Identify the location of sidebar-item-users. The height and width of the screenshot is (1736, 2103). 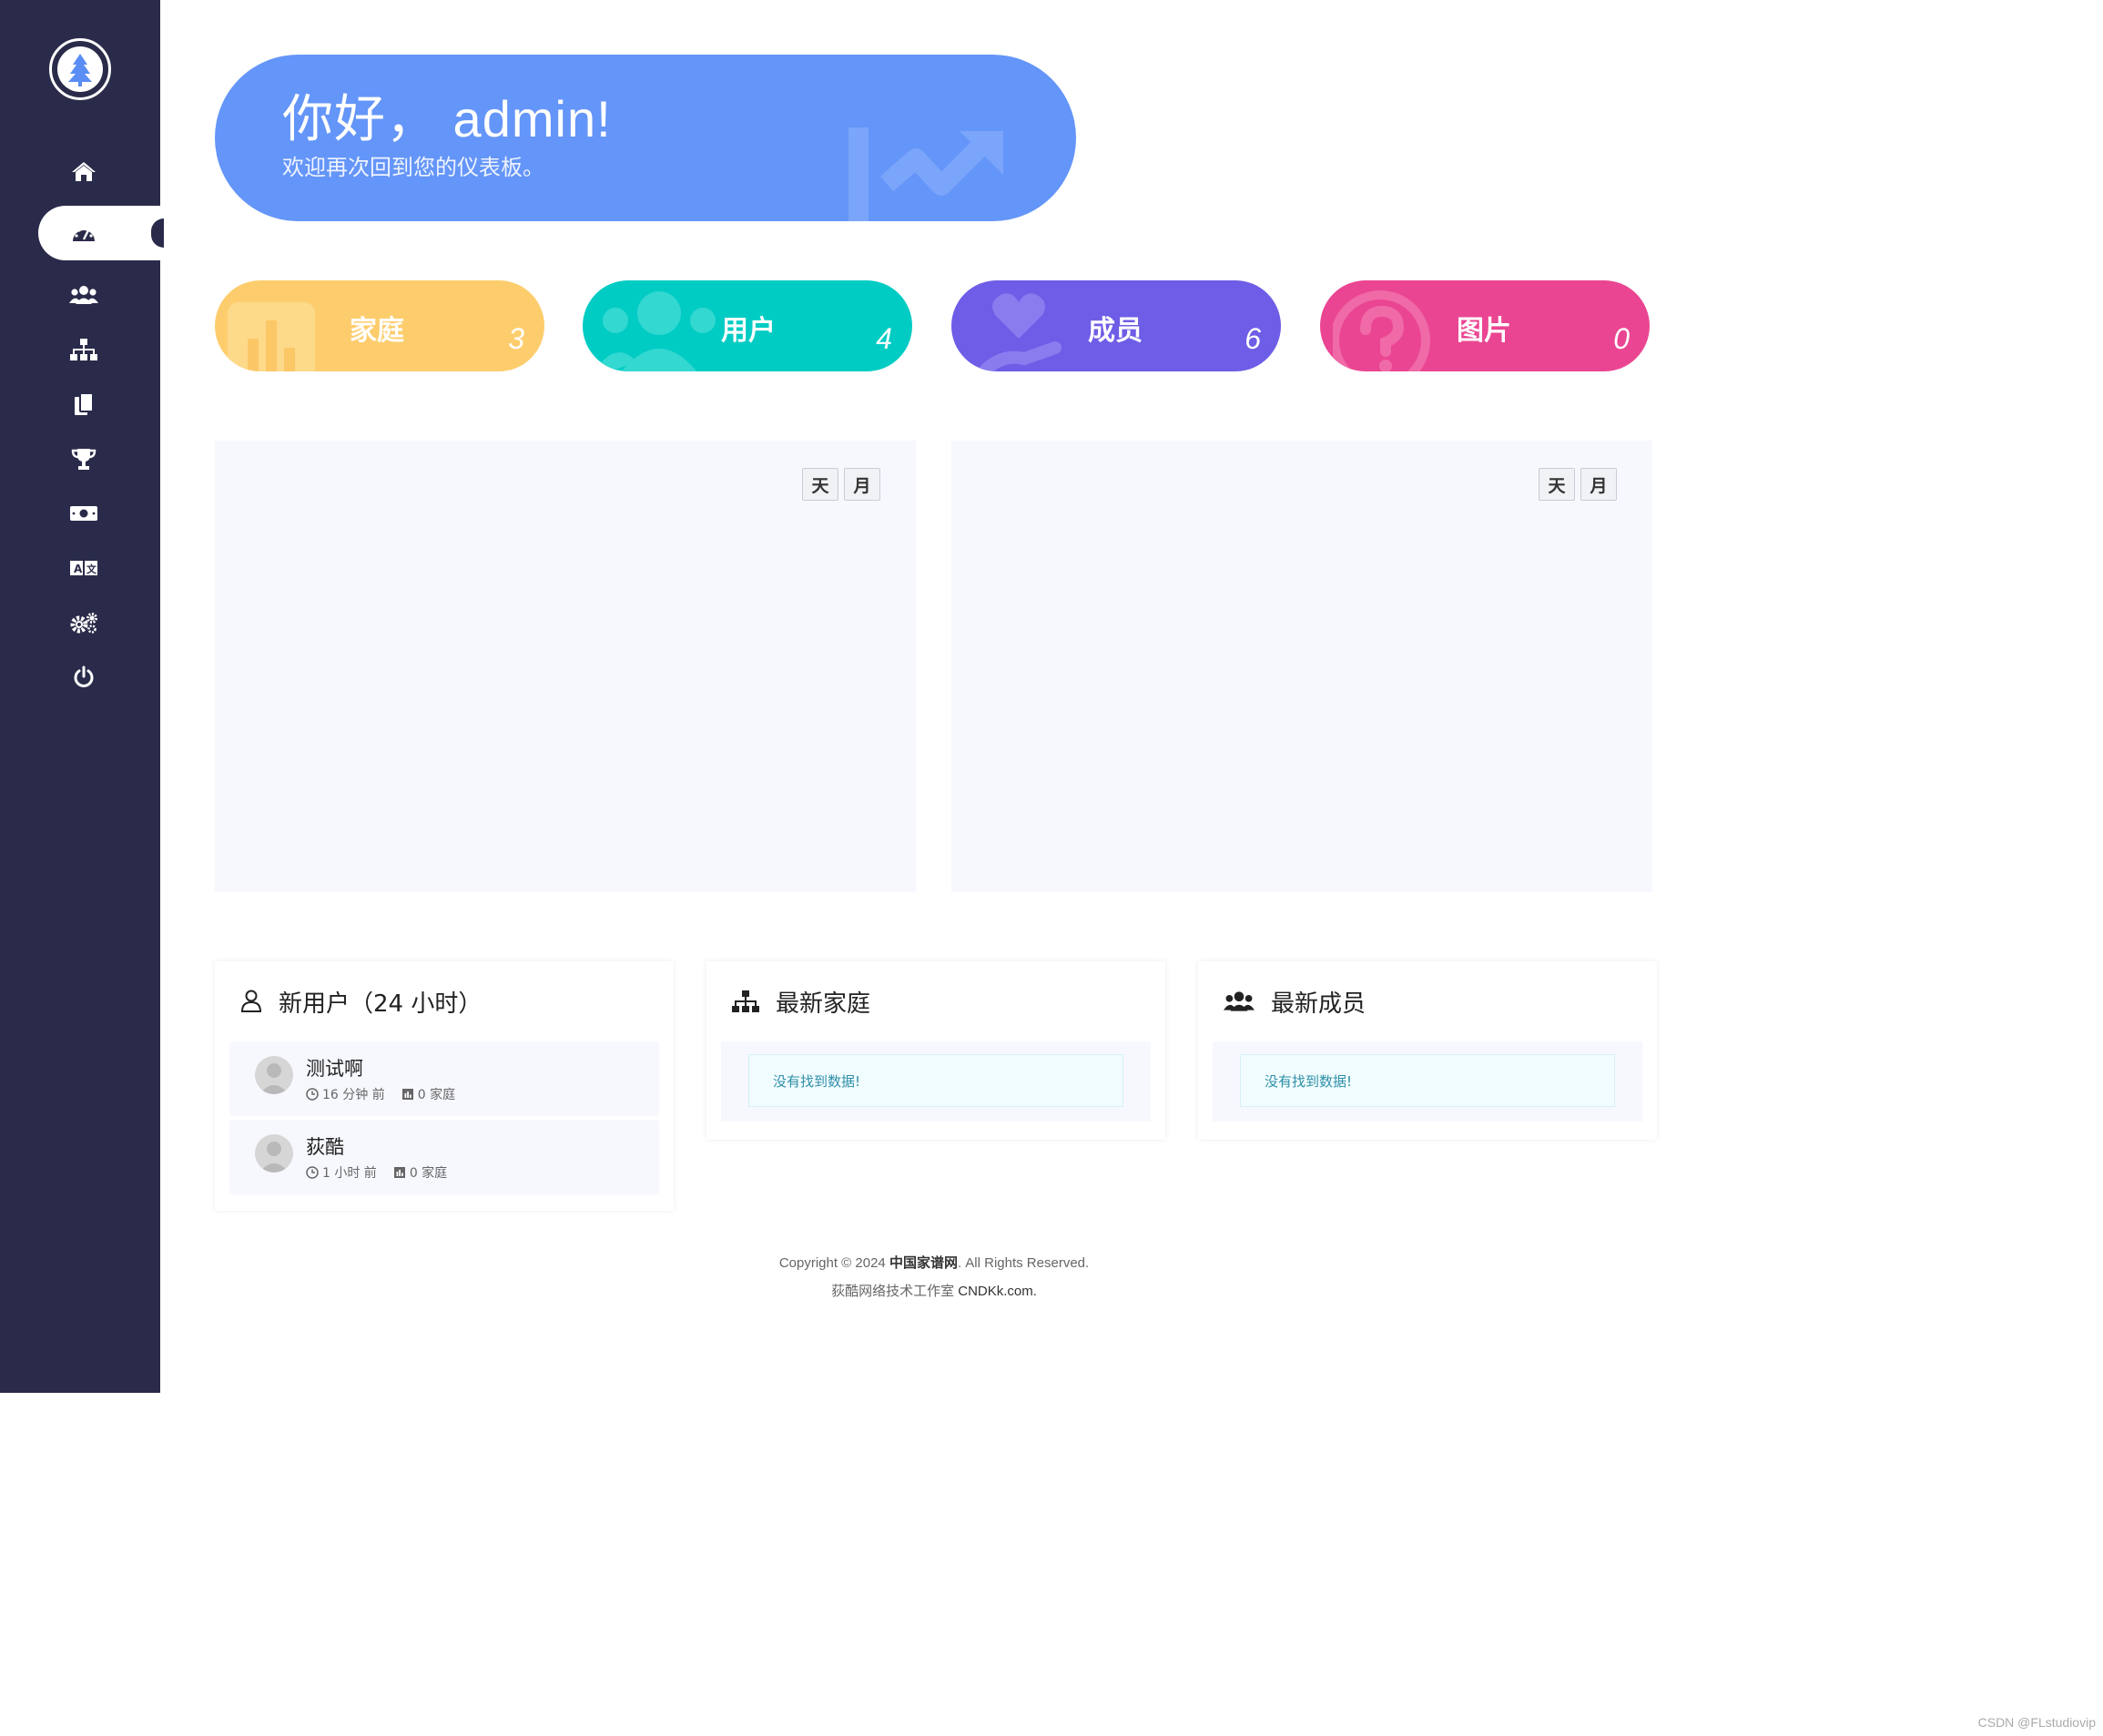
(80, 295).